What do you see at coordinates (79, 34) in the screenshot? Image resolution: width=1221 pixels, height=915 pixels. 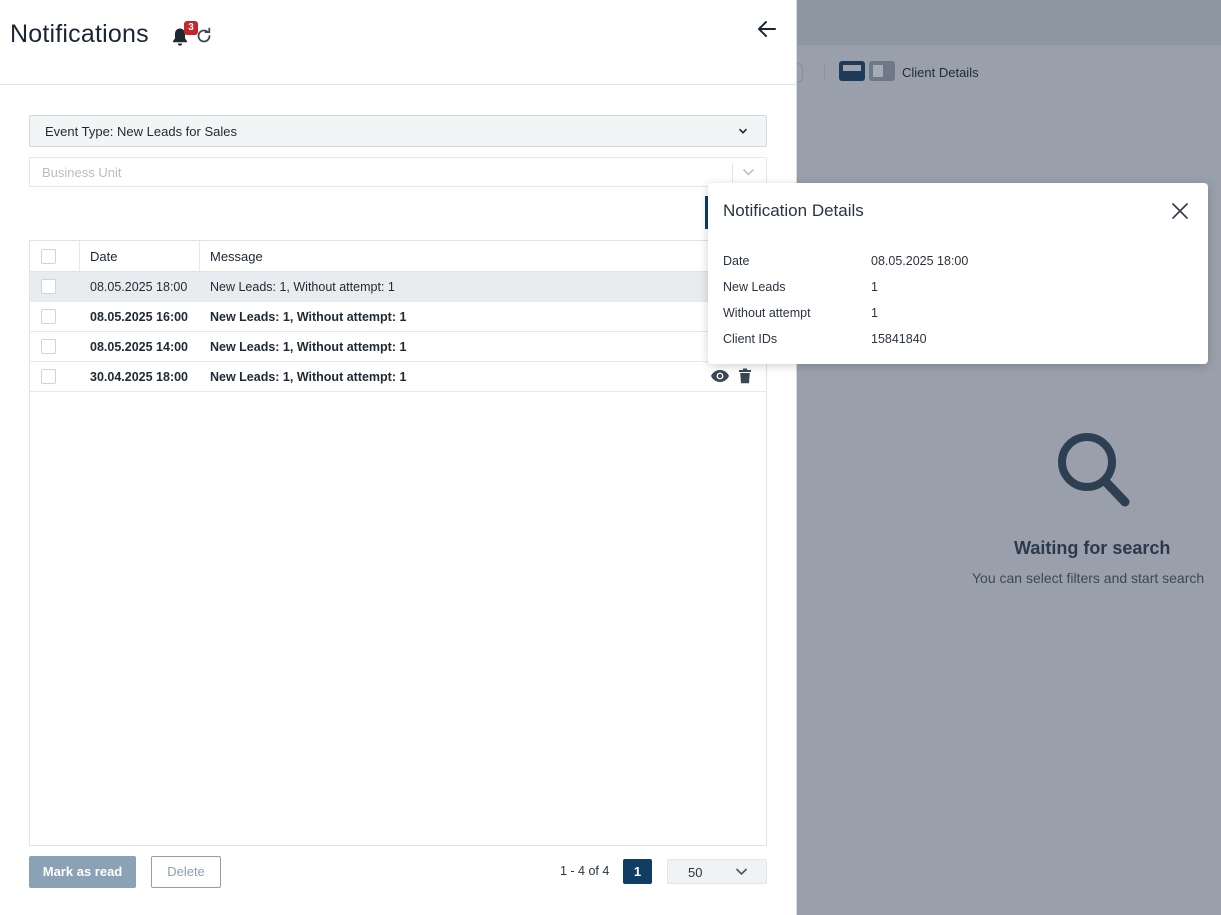 I see `page-title: Notifications` at bounding box center [79, 34].